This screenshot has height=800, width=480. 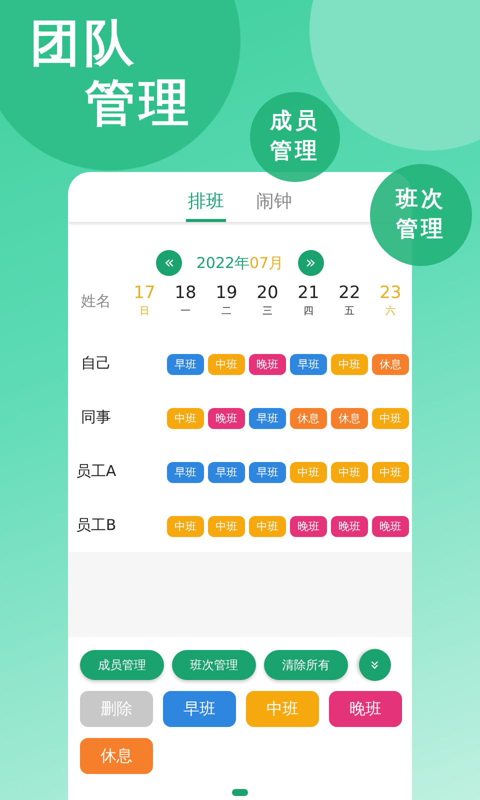 What do you see at coordinates (311, 263) in the screenshot?
I see `next-month-button: »` at bounding box center [311, 263].